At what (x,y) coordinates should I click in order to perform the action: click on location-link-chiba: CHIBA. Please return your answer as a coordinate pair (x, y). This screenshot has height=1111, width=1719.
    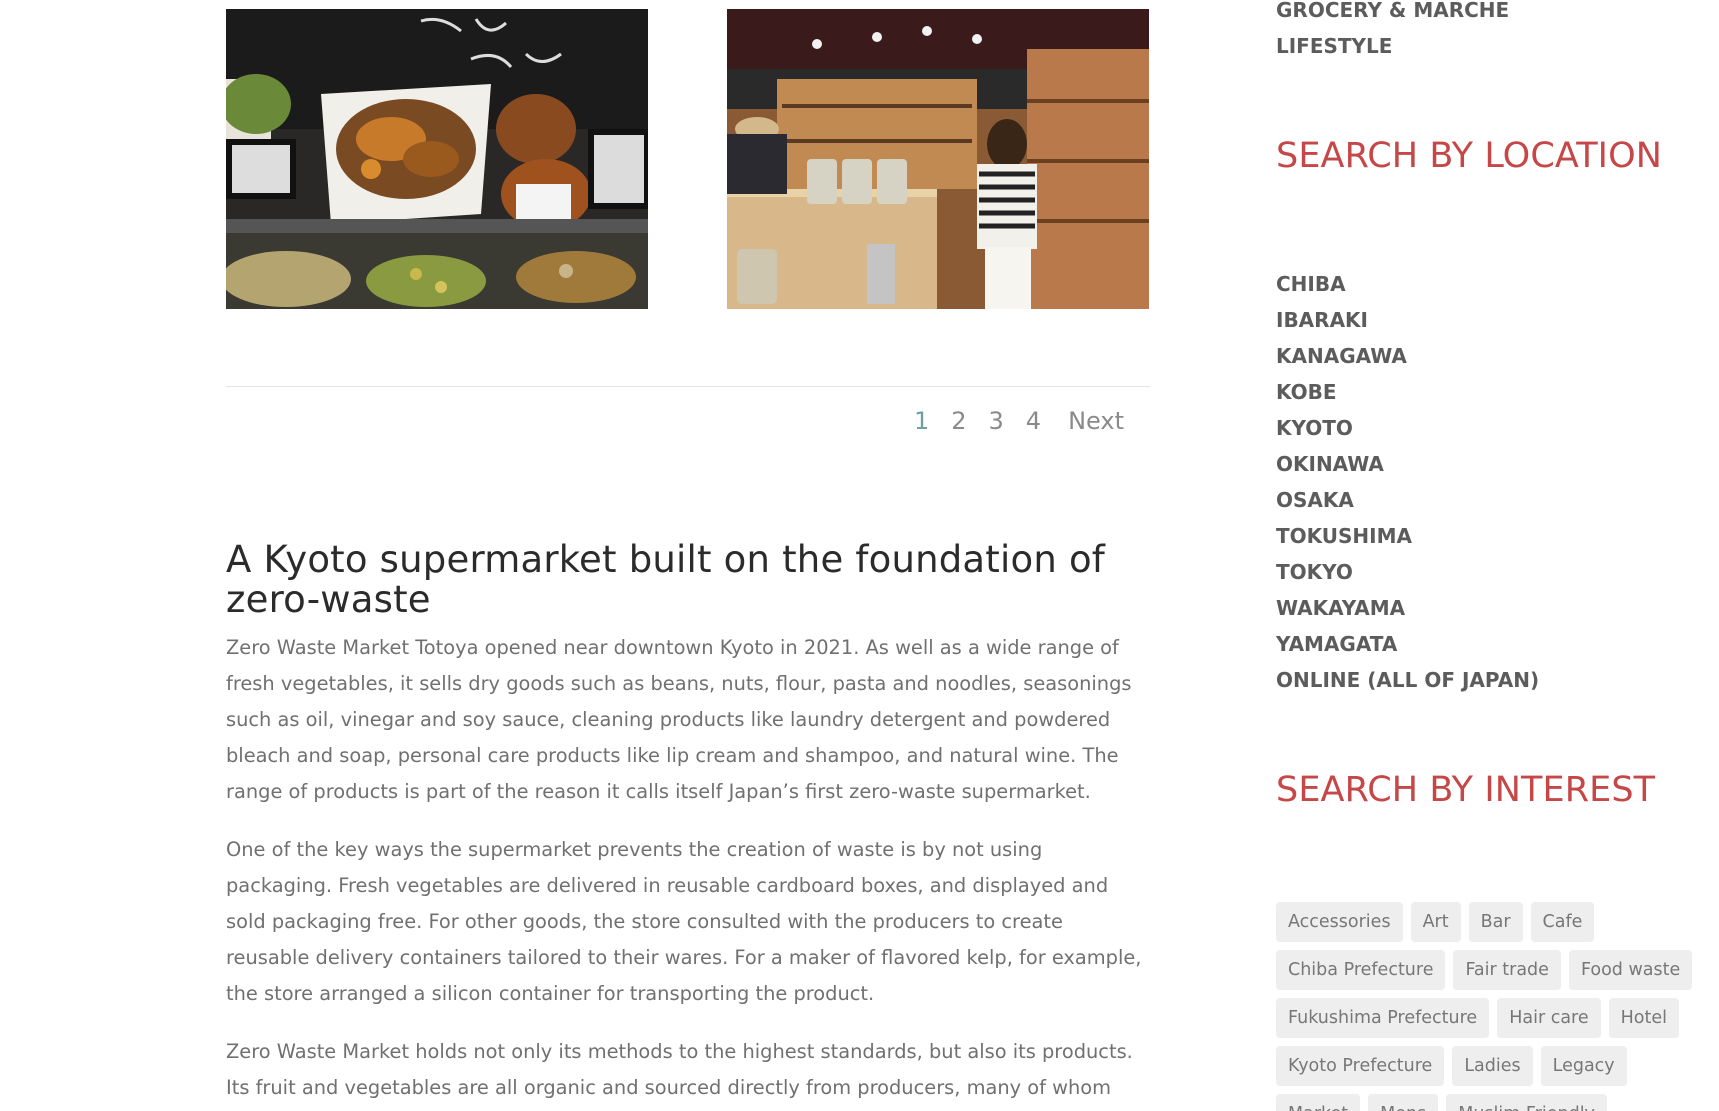
    Looking at the image, I should click on (1407, 284).